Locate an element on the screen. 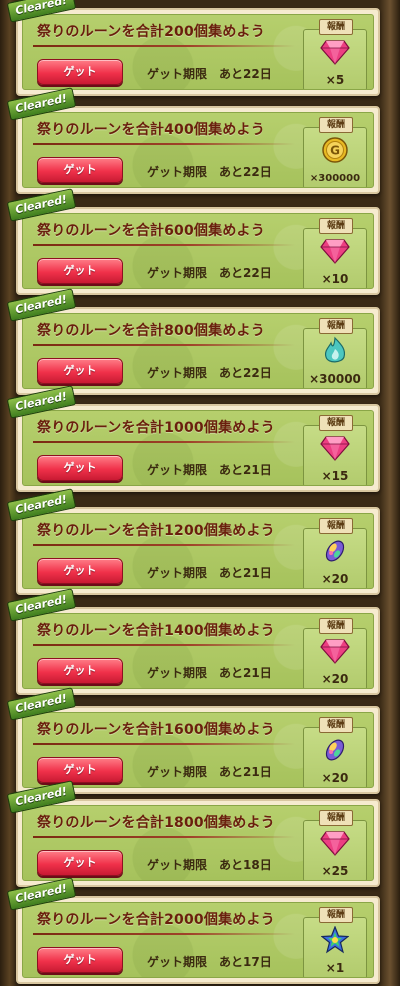  gold-coin-icon: G is located at coordinates (335, 150).